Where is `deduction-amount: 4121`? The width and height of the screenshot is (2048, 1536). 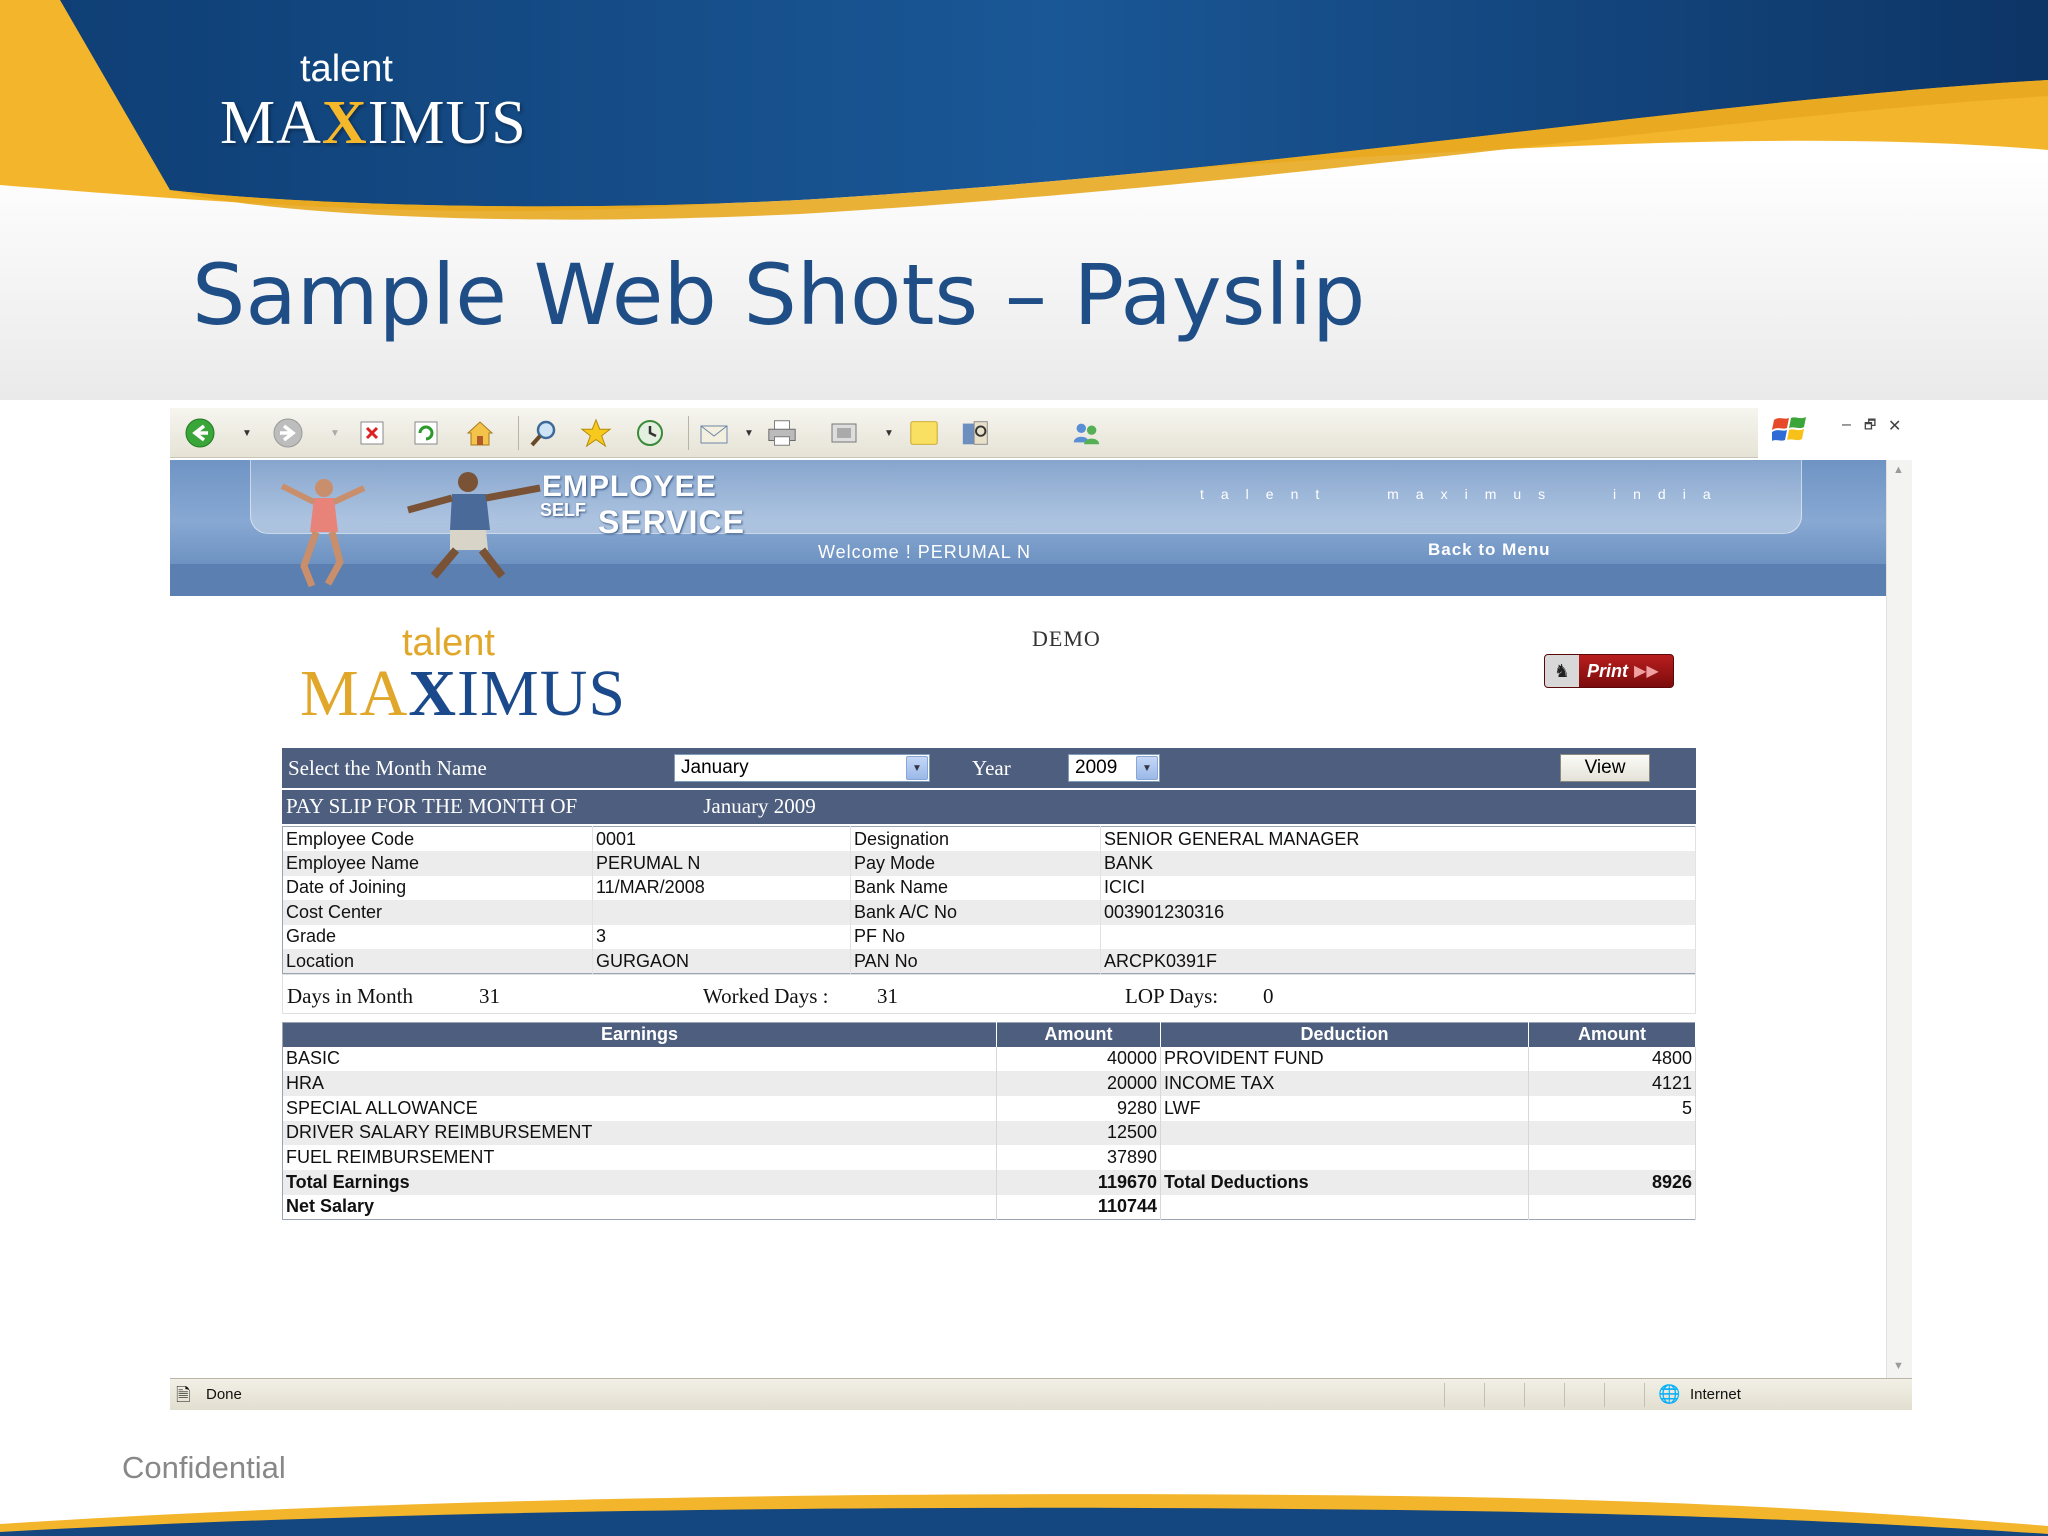
deduction-amount: 4121 is located at coordinates (1612, 1083).